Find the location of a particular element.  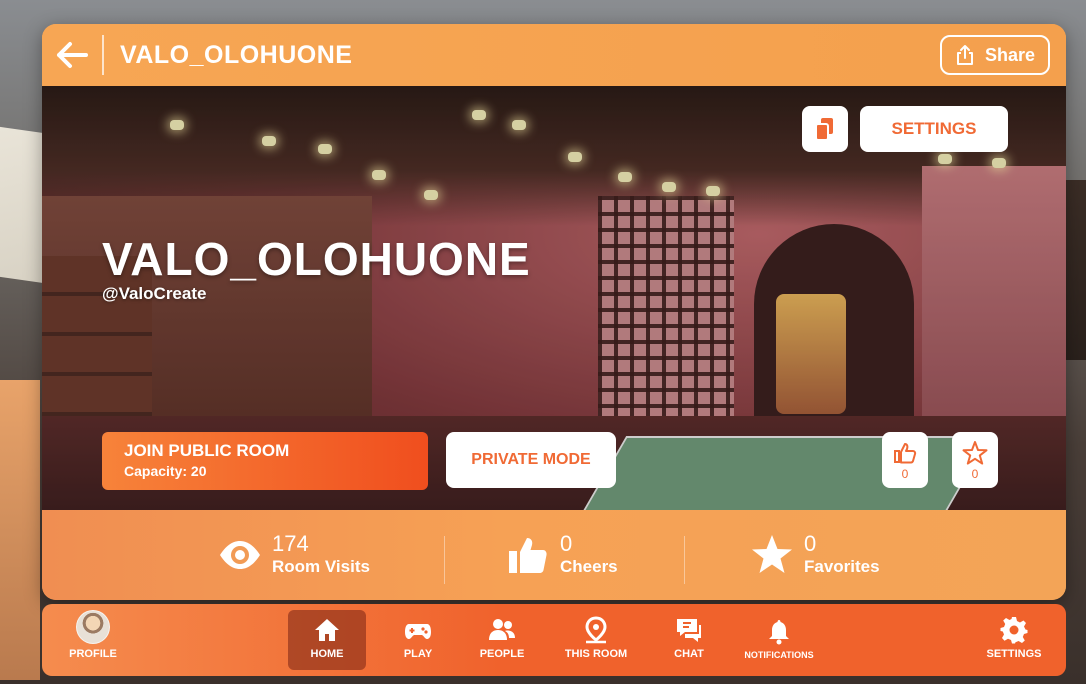

copy-room-button is located at coordinates (825, 129).